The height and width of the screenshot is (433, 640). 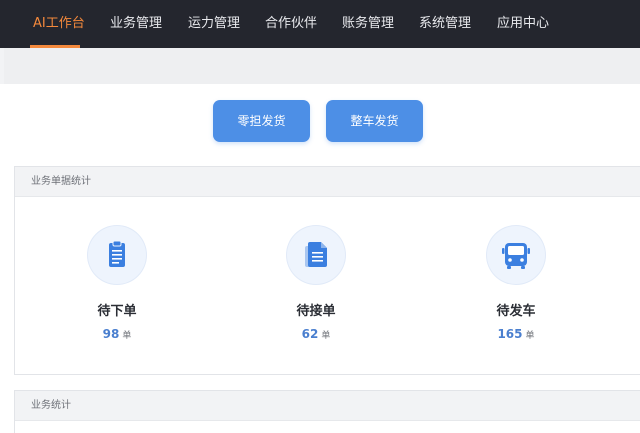 What do you see at coordinates (327, 182) in the screenshot?
I see `order-stats-title: 业务单据统计` at bounding box center [327, 182].